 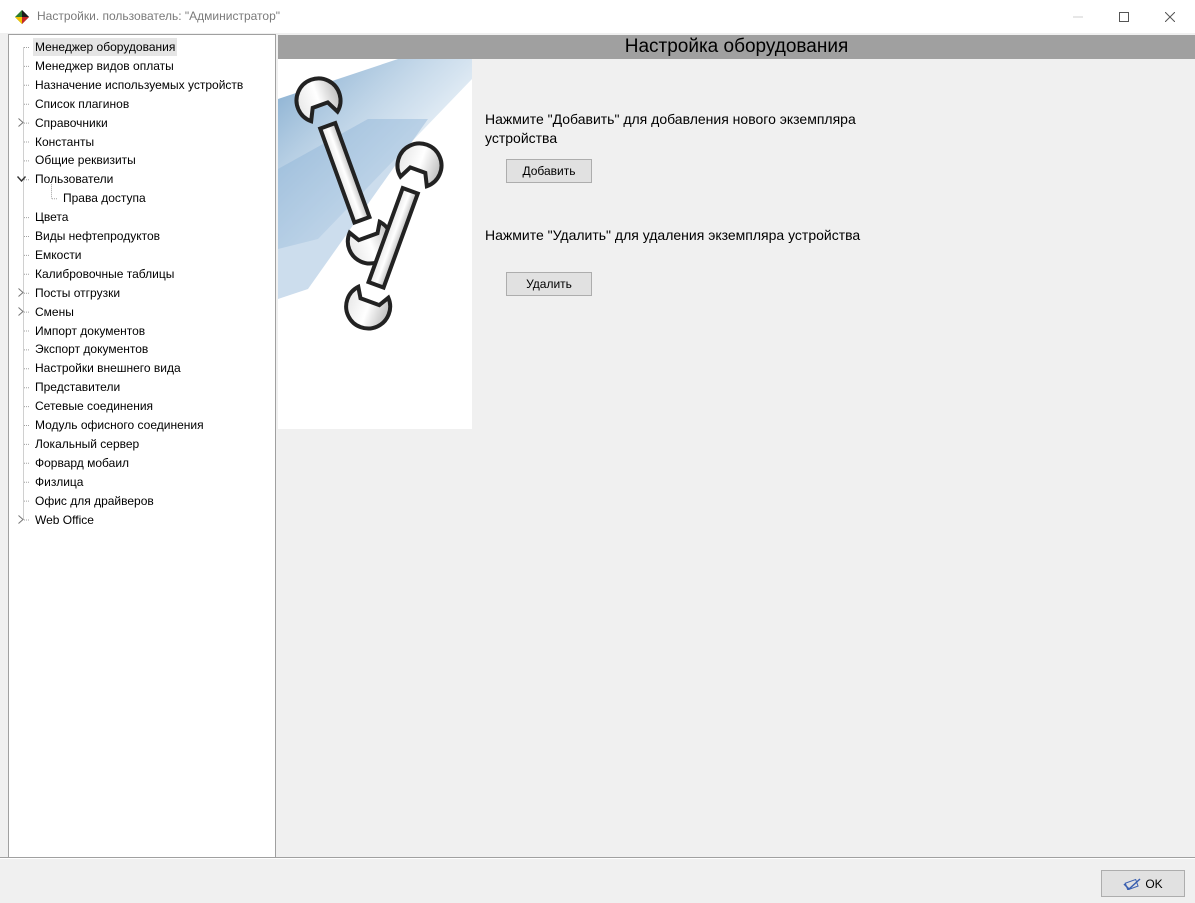 I want to click on tree-item-label: Локальный сервер, so click(x=87, y=443).